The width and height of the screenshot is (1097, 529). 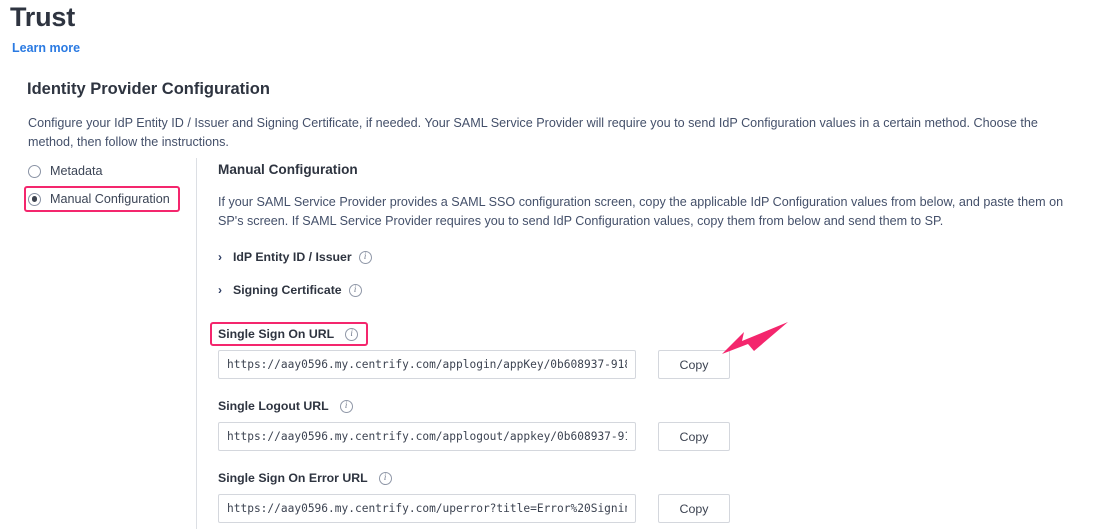 I want to click on radio-label-manual-configuration: Manual Configuration, so click(x=110, y=199).